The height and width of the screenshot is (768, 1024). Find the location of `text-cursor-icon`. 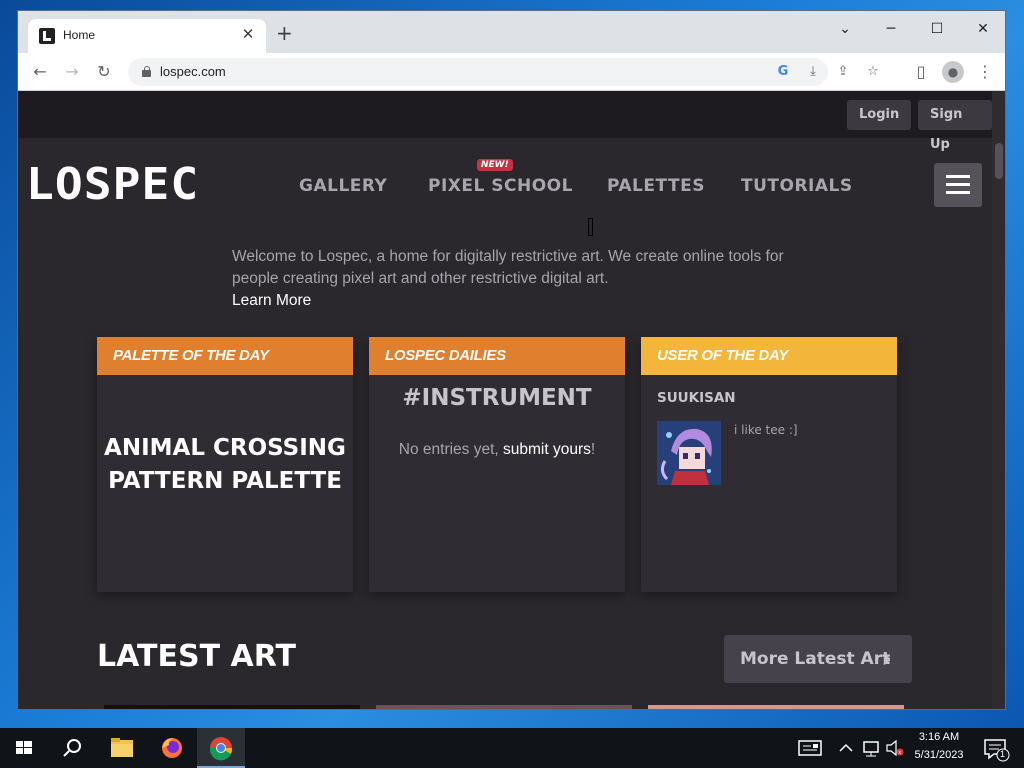

text-cursor-icon is located at coordinates (590, 227).